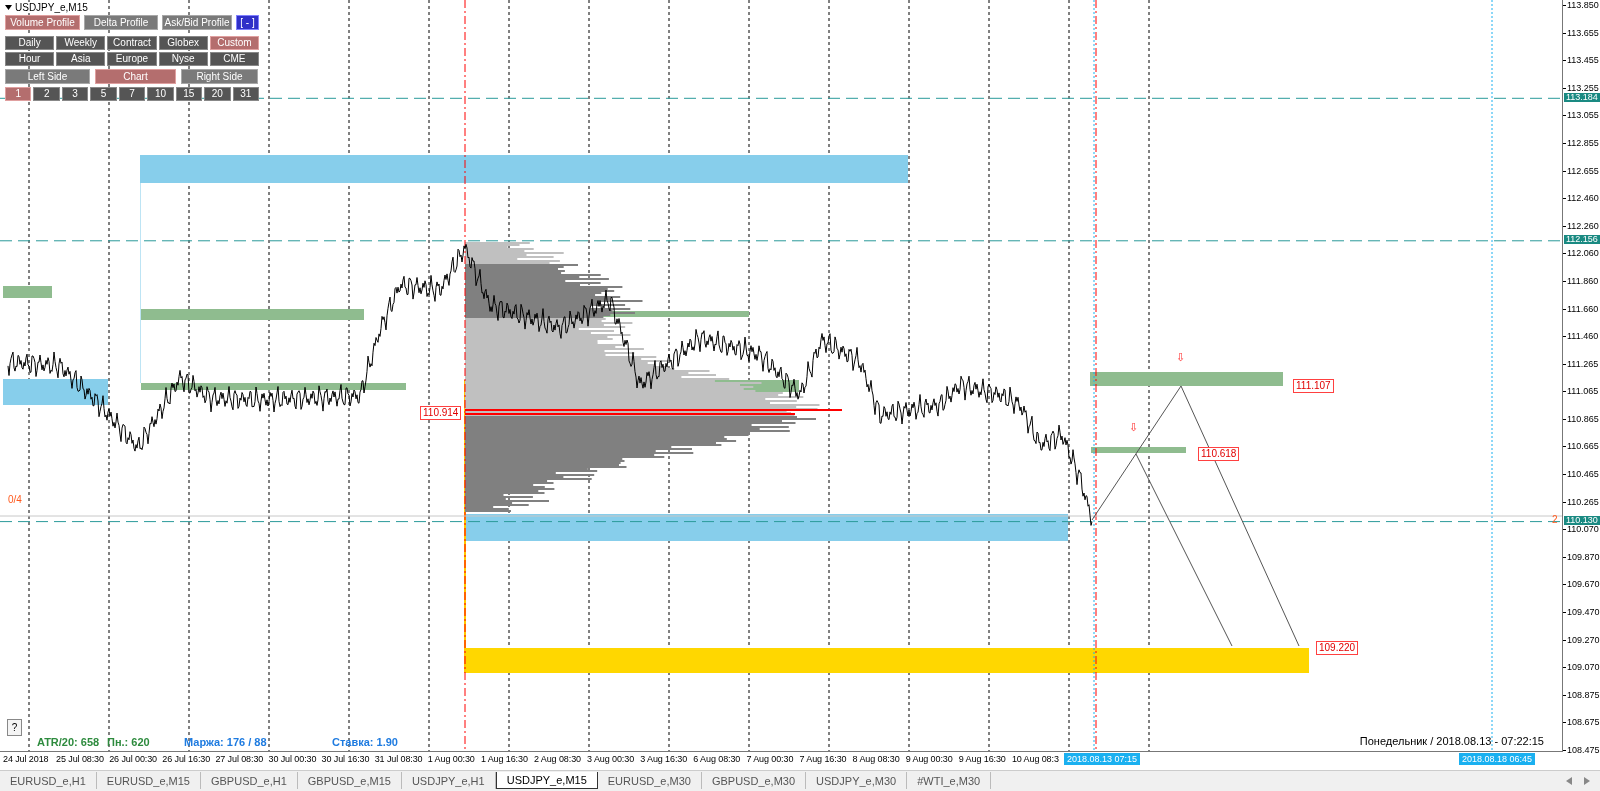 This screenshot has height=791, width=1600. Describe the element at coordinates (982, 759) in the screenshot. I see `time-tick-label: 9 Aug 16:30` at that location.